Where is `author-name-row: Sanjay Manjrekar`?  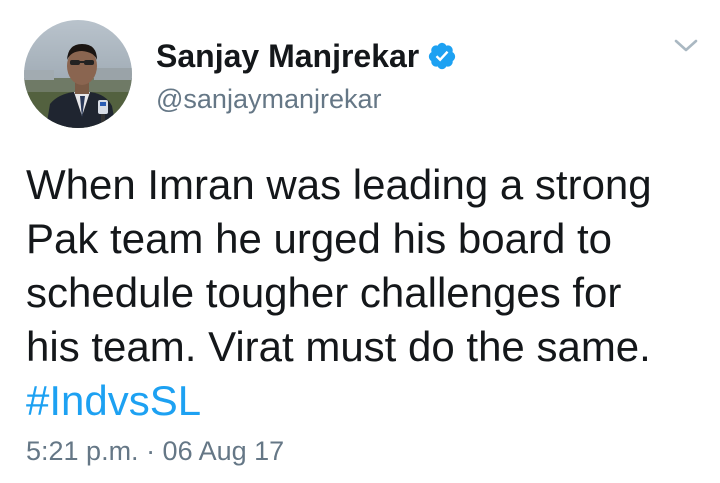
author-name-row: Sanjay Manjrekar is located at coordinates (306, 56).